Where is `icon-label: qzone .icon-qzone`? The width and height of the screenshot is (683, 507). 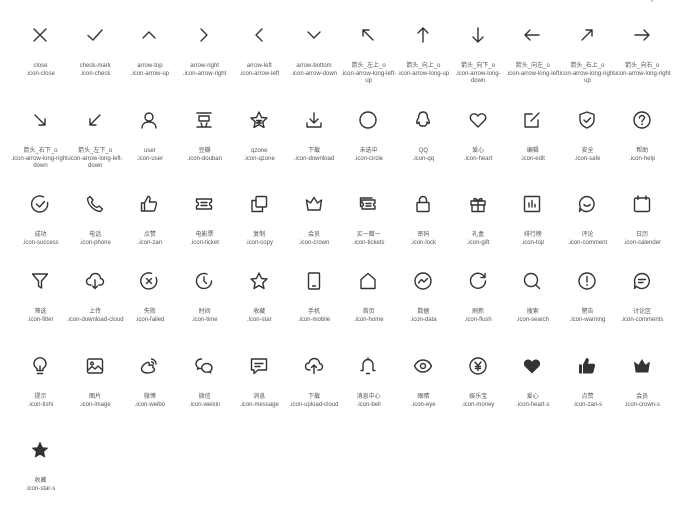
icon-label: qzone .icon-qzone is located at coordinates (259, 155).